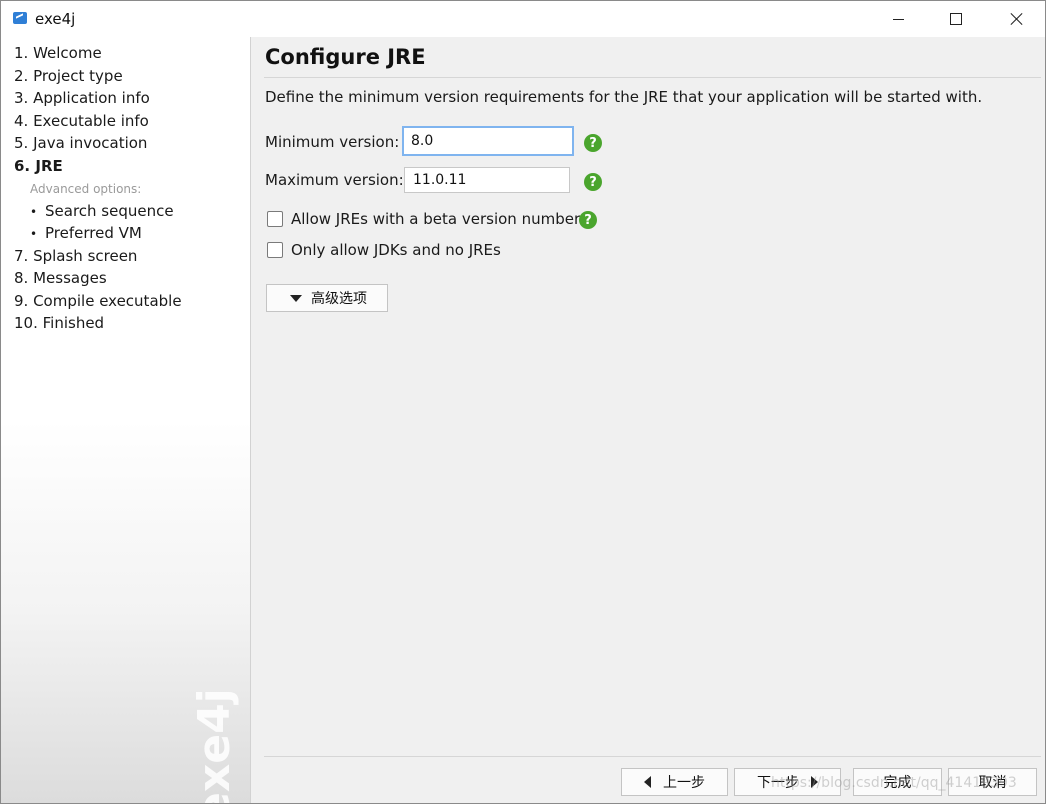 Image resolution: width=1046 pixels, height=804 pixels. I want to click on min-version-input, so click(488, 141).